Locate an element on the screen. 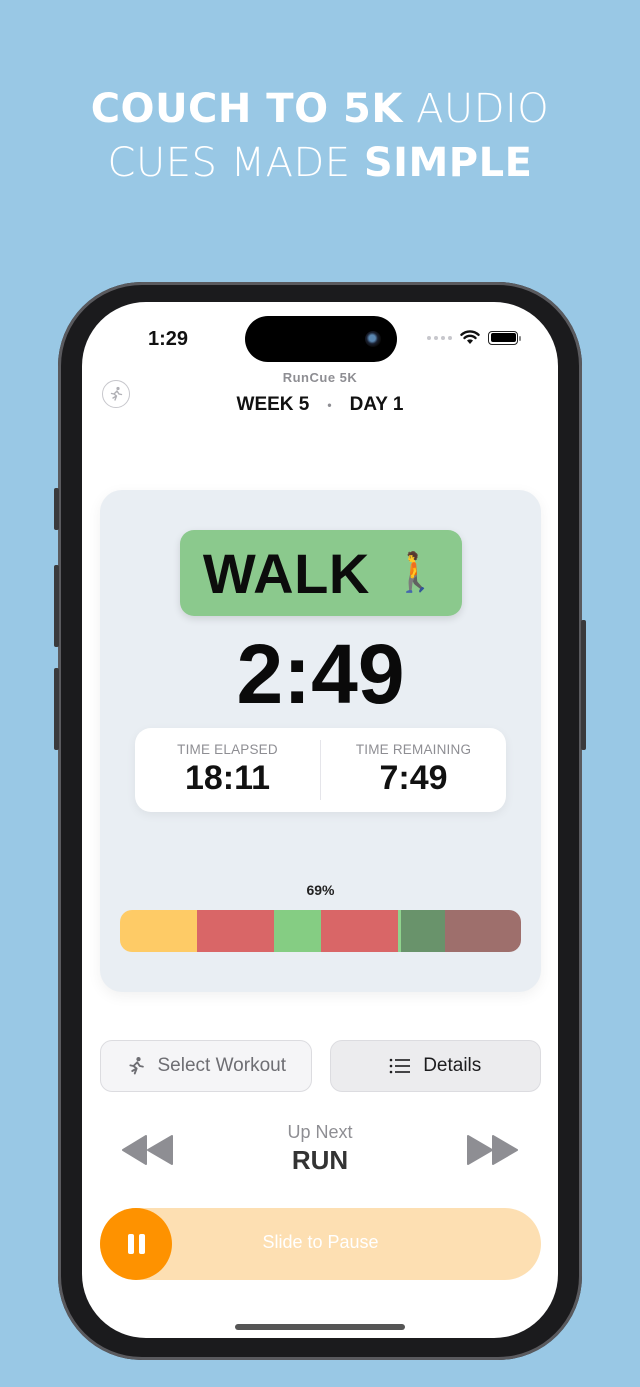  progress-segment-walk is located at coordinates (297, 931).